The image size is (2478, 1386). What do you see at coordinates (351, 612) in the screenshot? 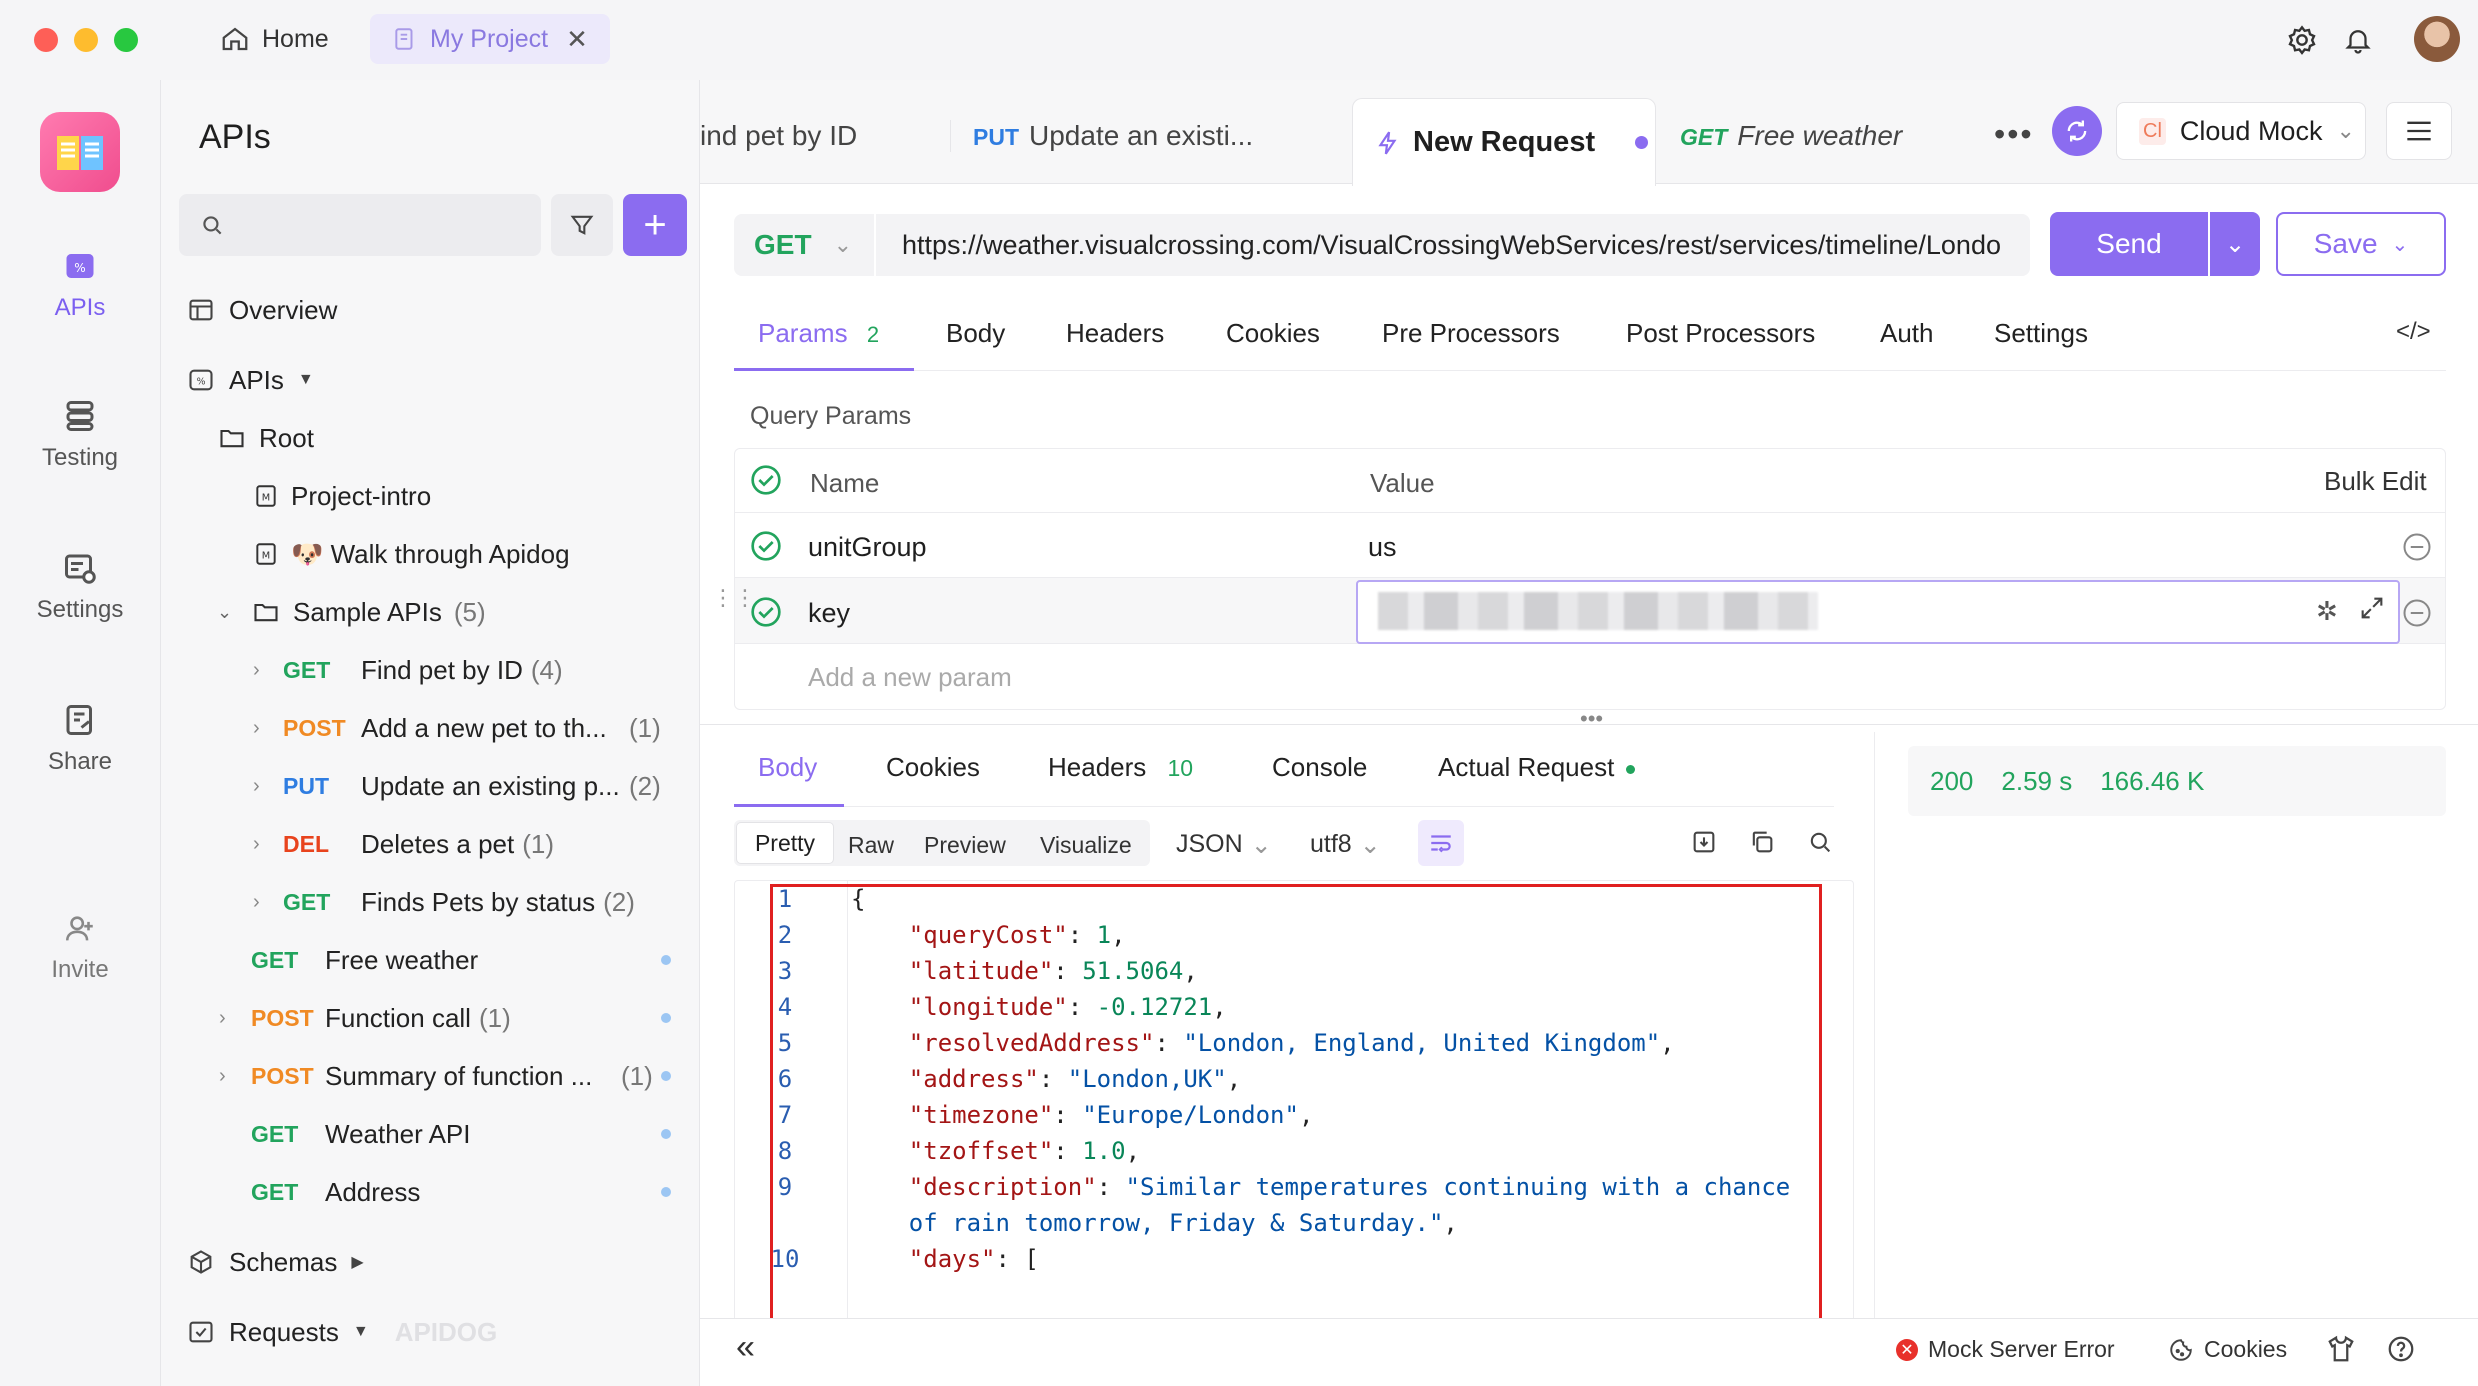
I see `sidebar-folder-sample-apis: ⌄ Sample APIs (5)` at bounding box center [351, 612].